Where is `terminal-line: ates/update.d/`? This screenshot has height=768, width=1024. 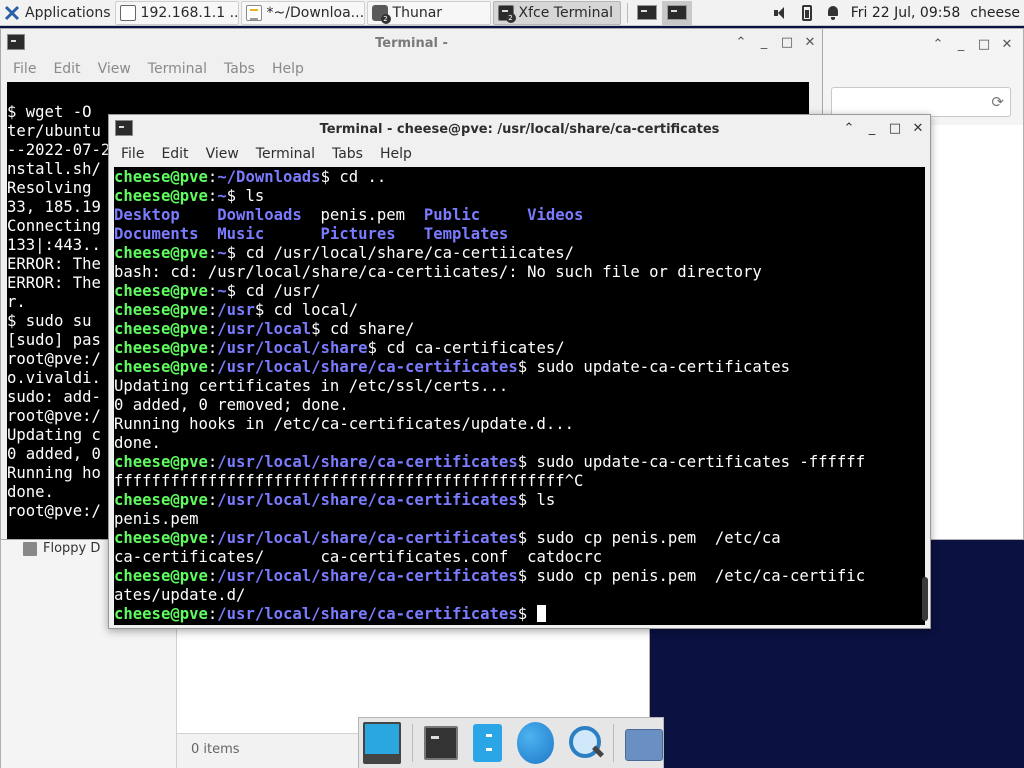 terminal-line: ates/update.d/ is located at coordinates (519, 595).